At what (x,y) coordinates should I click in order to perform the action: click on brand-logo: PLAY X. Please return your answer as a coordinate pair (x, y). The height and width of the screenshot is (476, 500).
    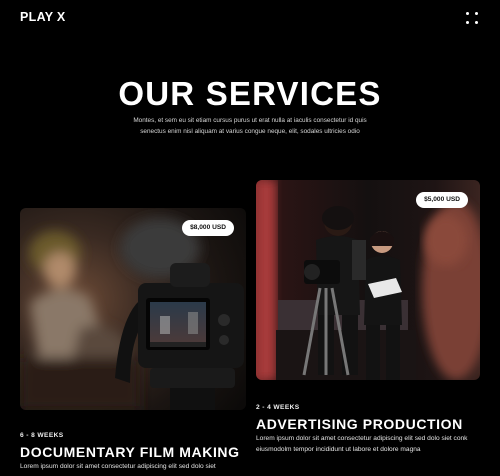
    Looking at the image, I should click on (43, 17).